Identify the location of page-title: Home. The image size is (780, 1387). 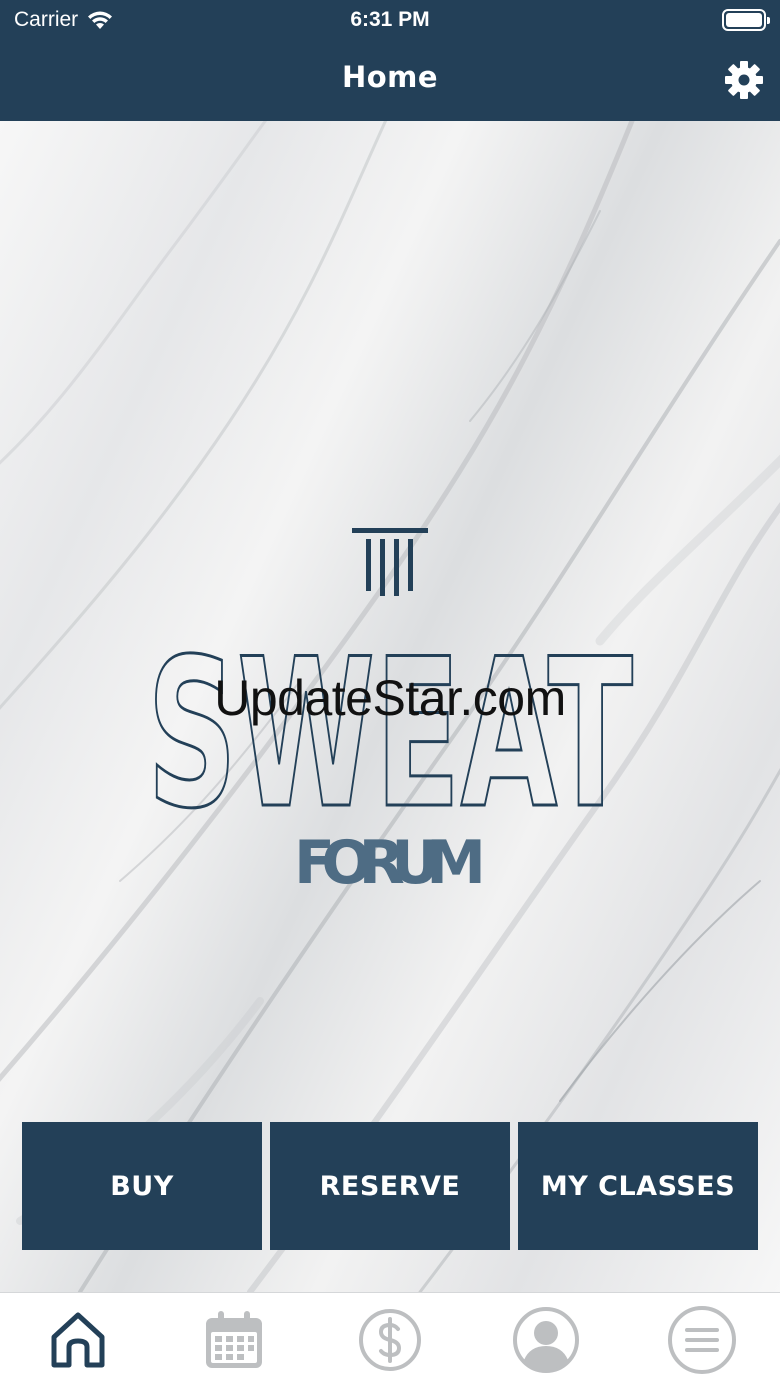
(390, 77).